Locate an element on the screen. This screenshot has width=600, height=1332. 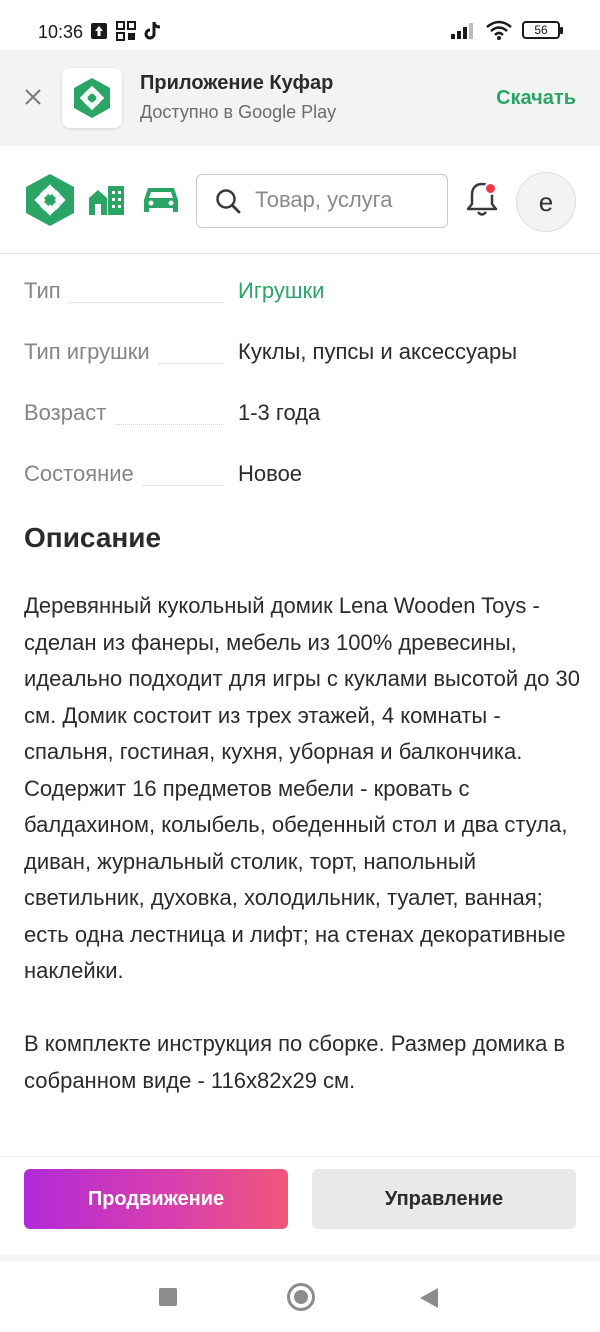
wifi-icon is located at coordinates (499, 30).